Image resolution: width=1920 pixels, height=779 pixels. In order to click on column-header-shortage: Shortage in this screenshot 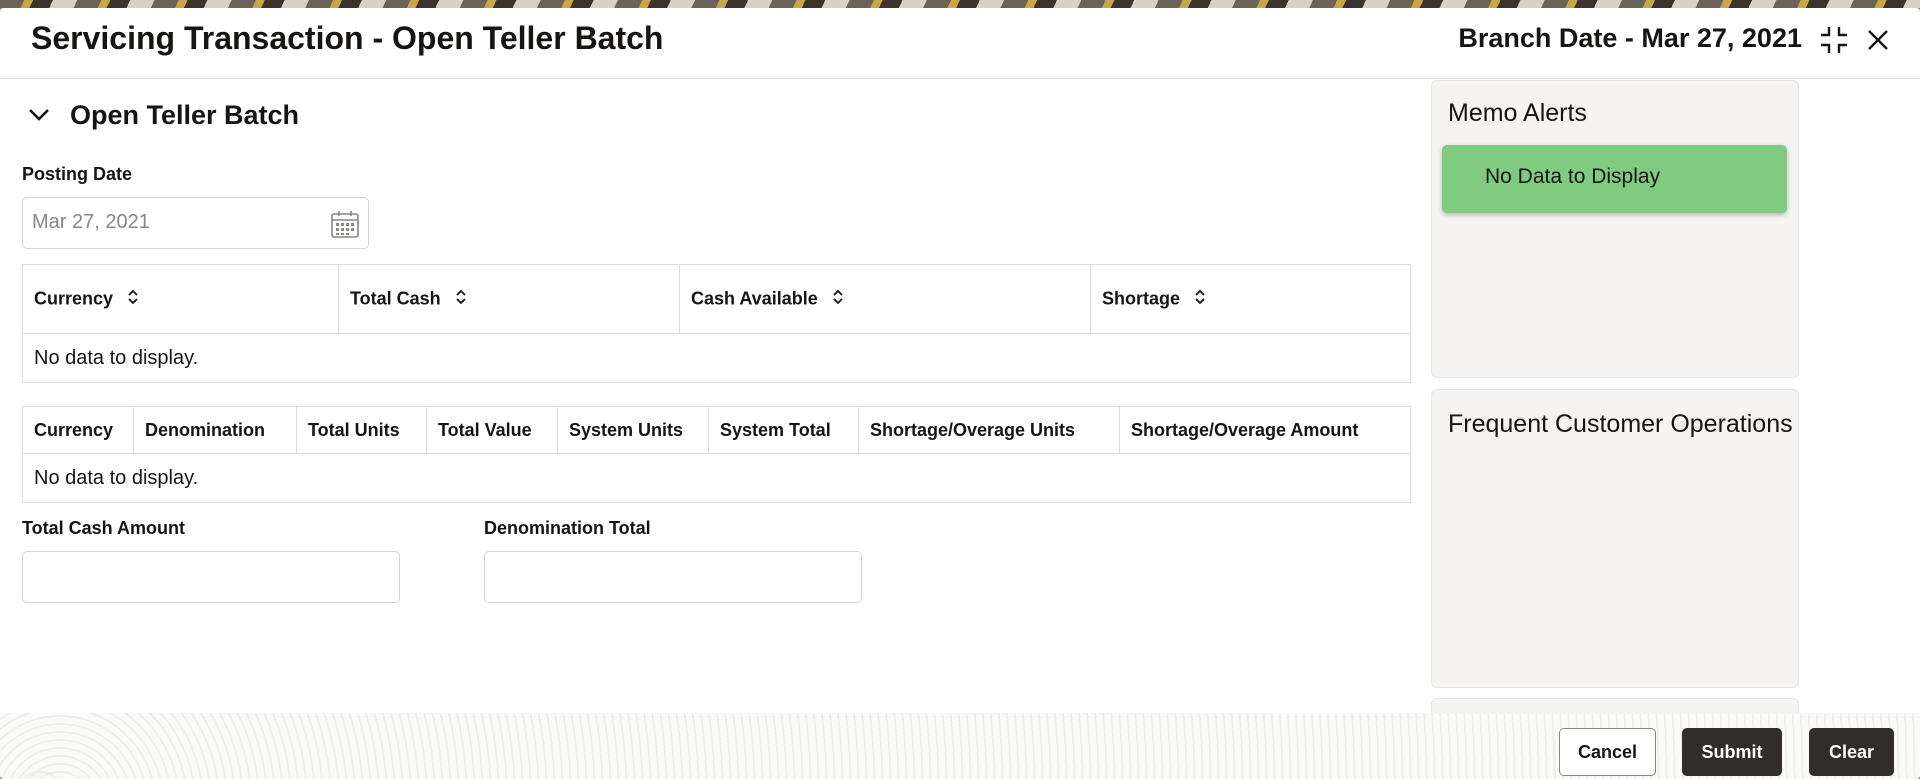, I will do `click(1250, 299)`.